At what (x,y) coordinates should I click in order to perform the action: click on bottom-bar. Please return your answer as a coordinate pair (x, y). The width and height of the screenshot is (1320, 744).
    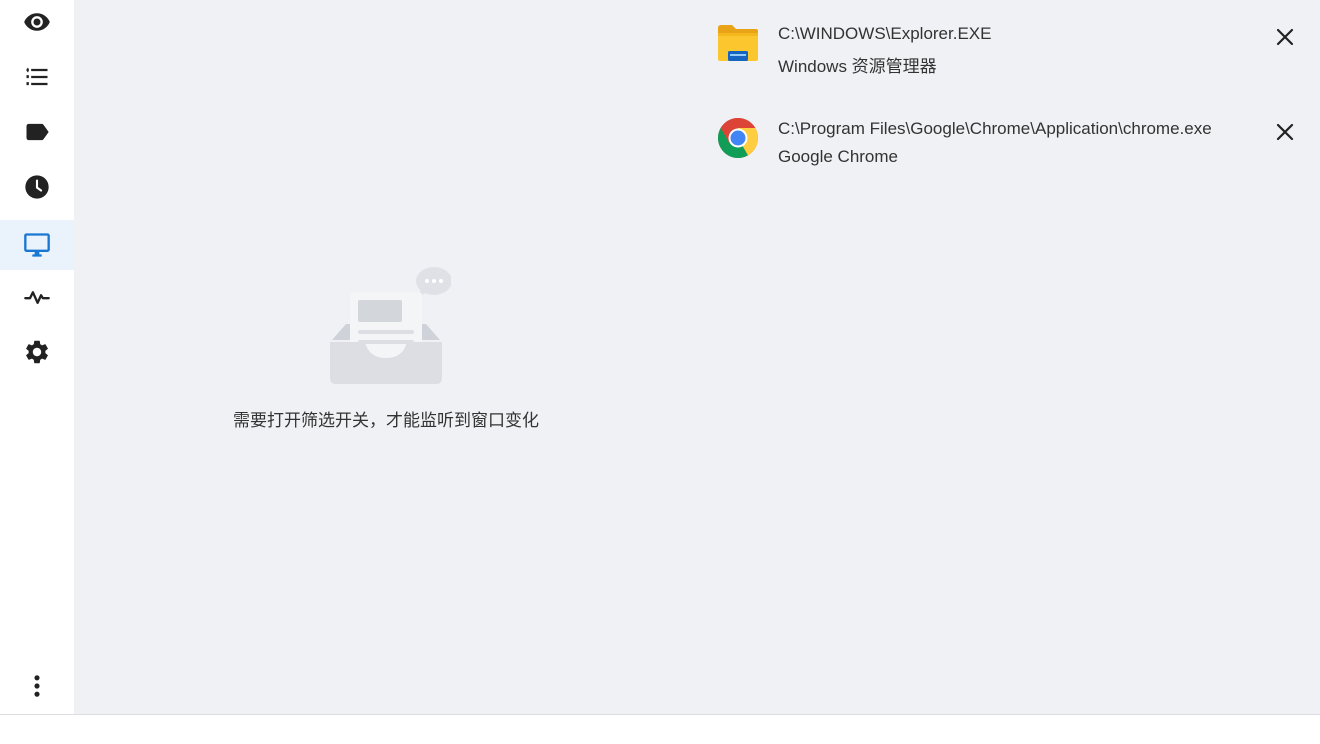
    Looking at the image, I should click on (660, 729).